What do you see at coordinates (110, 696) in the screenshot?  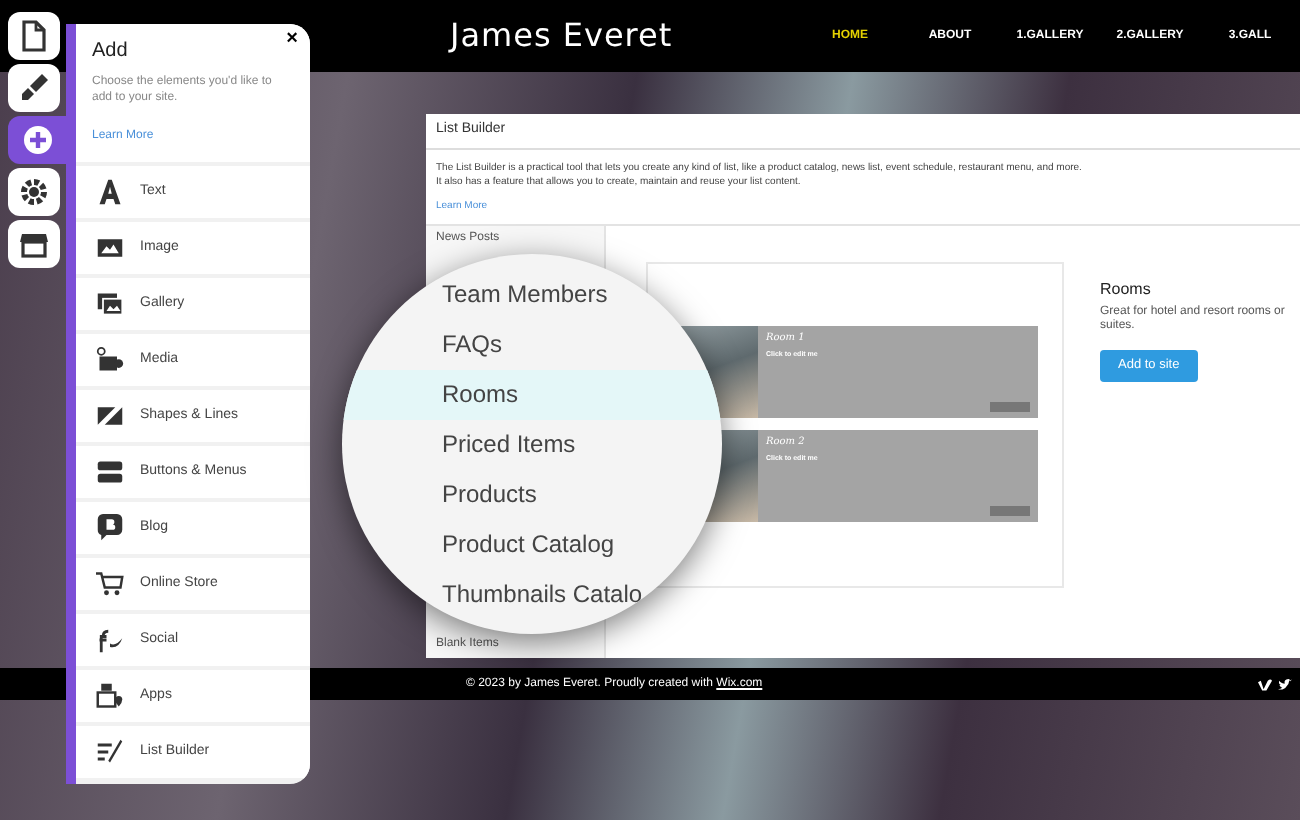 I see `apps-icon` at bounding box center [110, 696].